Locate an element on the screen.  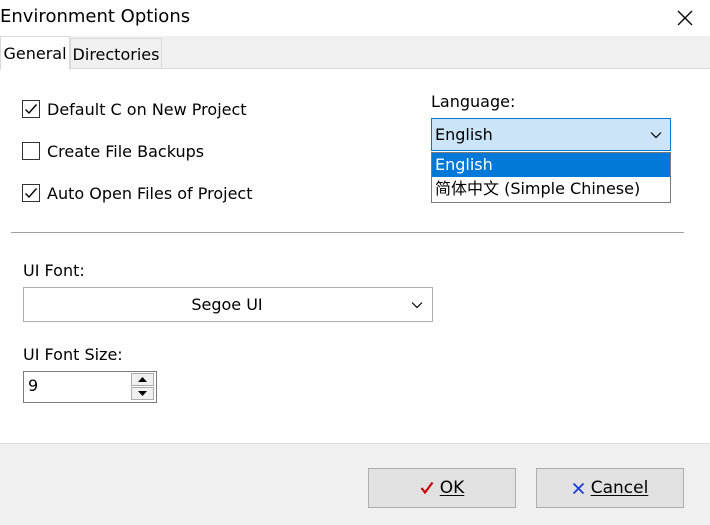
spin-up-button is located at coordinates (142, 379).